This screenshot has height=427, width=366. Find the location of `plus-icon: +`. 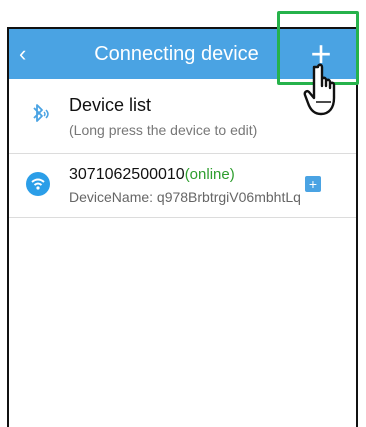

plus-icon: + is located at coordinates (313, 184).